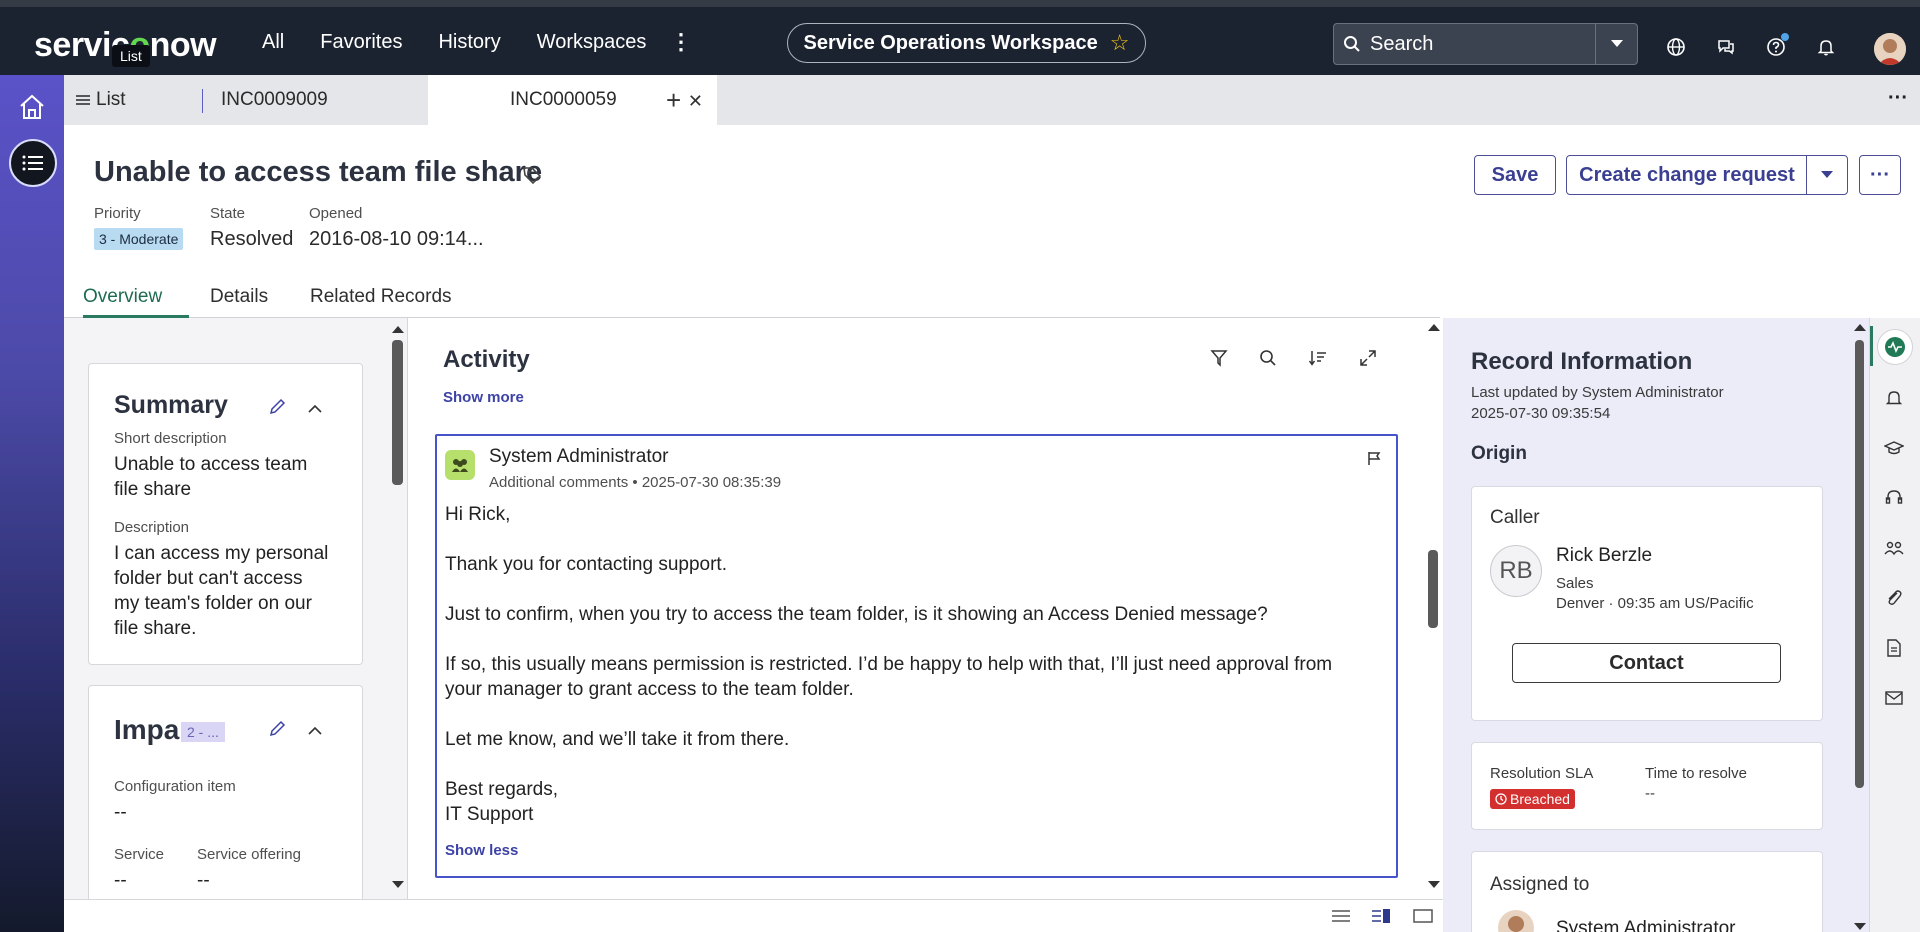  I want to click on caller-location: Denver · 09:35 am US/Pacific, so click(1655, 603).